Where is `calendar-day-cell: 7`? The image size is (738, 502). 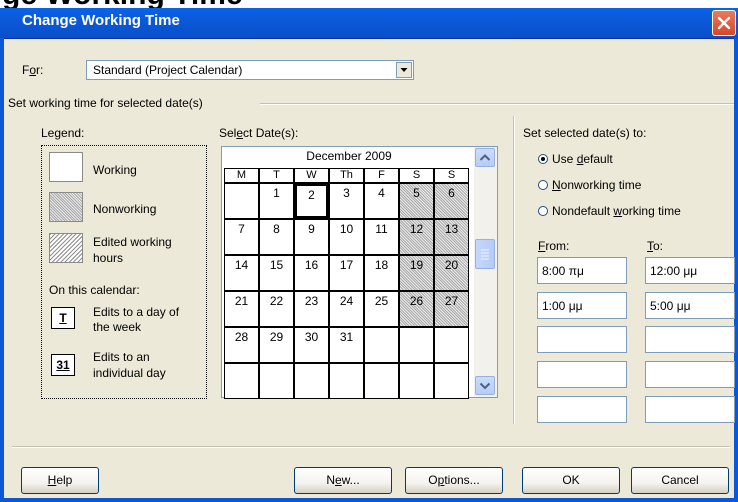 calendar-day-cell: 7 is located at coordinates (241, 237).